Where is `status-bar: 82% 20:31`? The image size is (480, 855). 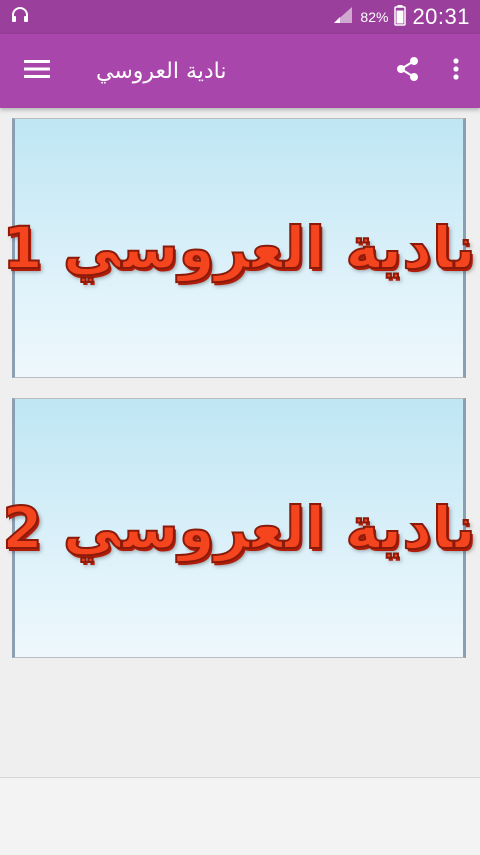 status-bar: 82% 20:31 is located at coordinates (240, 17).